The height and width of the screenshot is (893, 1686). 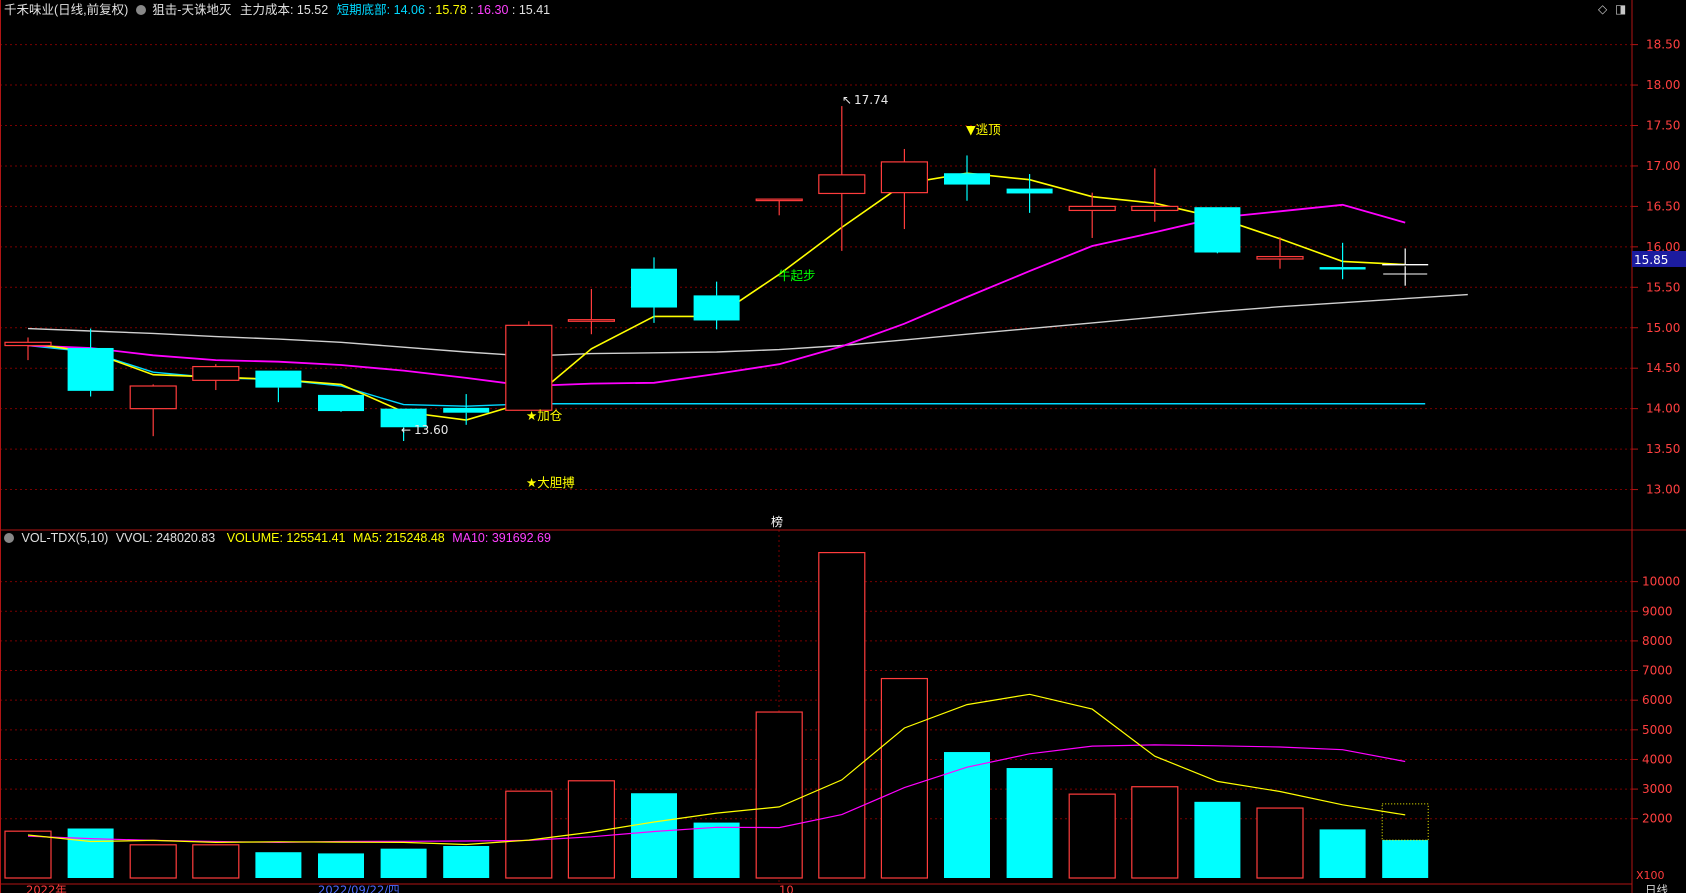 I want to click on low-arrow-icon: ←, so click(x=406, y=430).